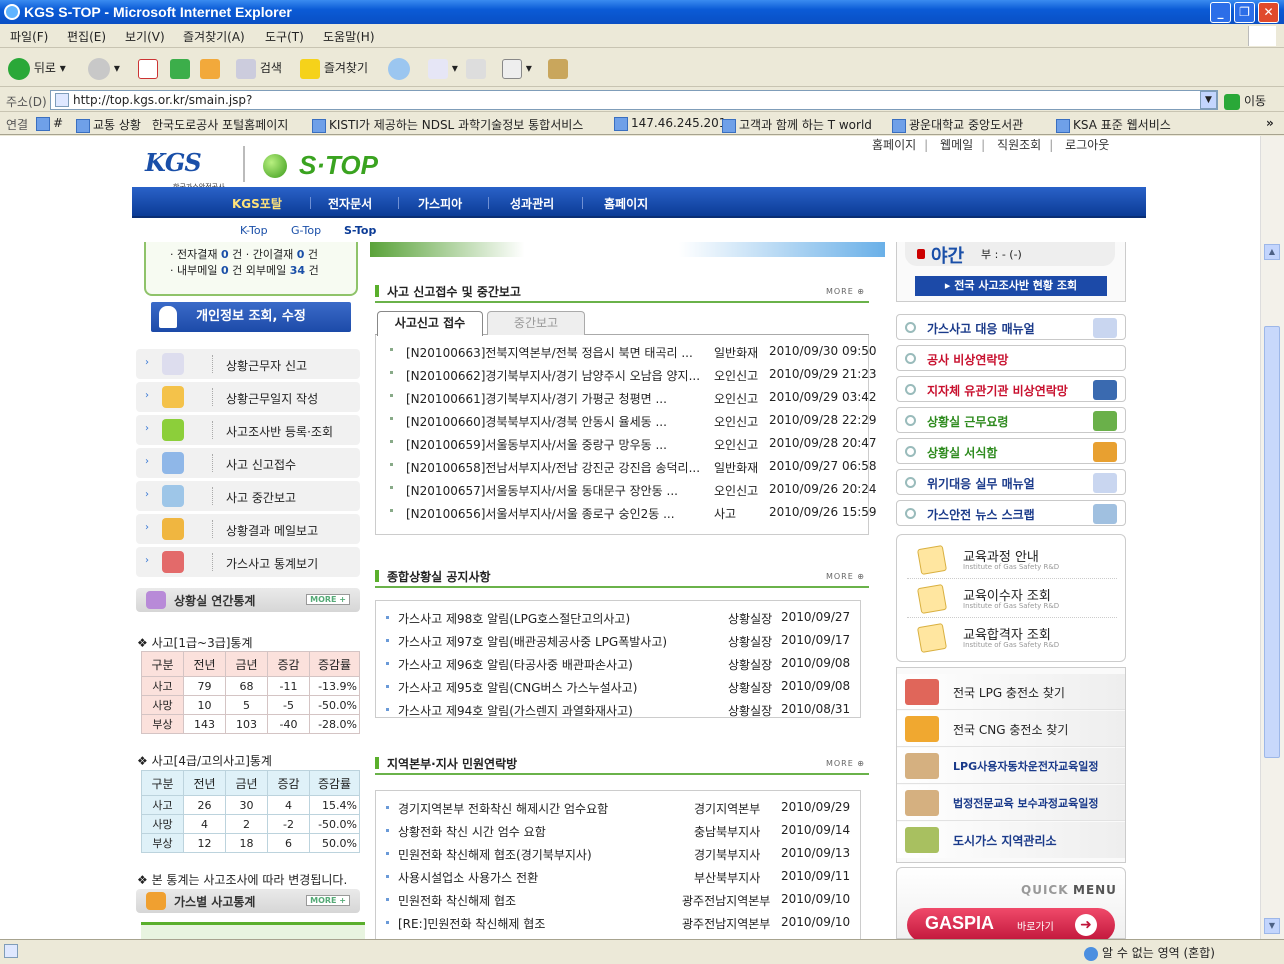 Image resolution: width=1284 pixels, height=964 pixels. I want to click on menu-favorites: 즐겨찾기(A), so click(214, 36).